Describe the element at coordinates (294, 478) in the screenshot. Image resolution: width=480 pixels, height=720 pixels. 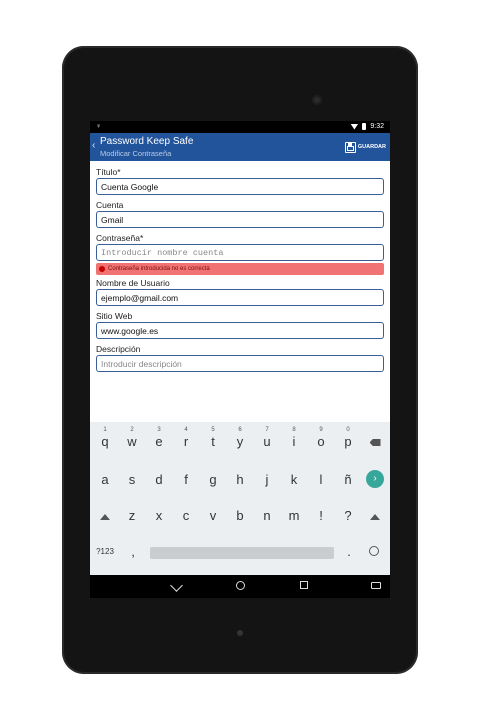
I see `key-k: k` at that location.